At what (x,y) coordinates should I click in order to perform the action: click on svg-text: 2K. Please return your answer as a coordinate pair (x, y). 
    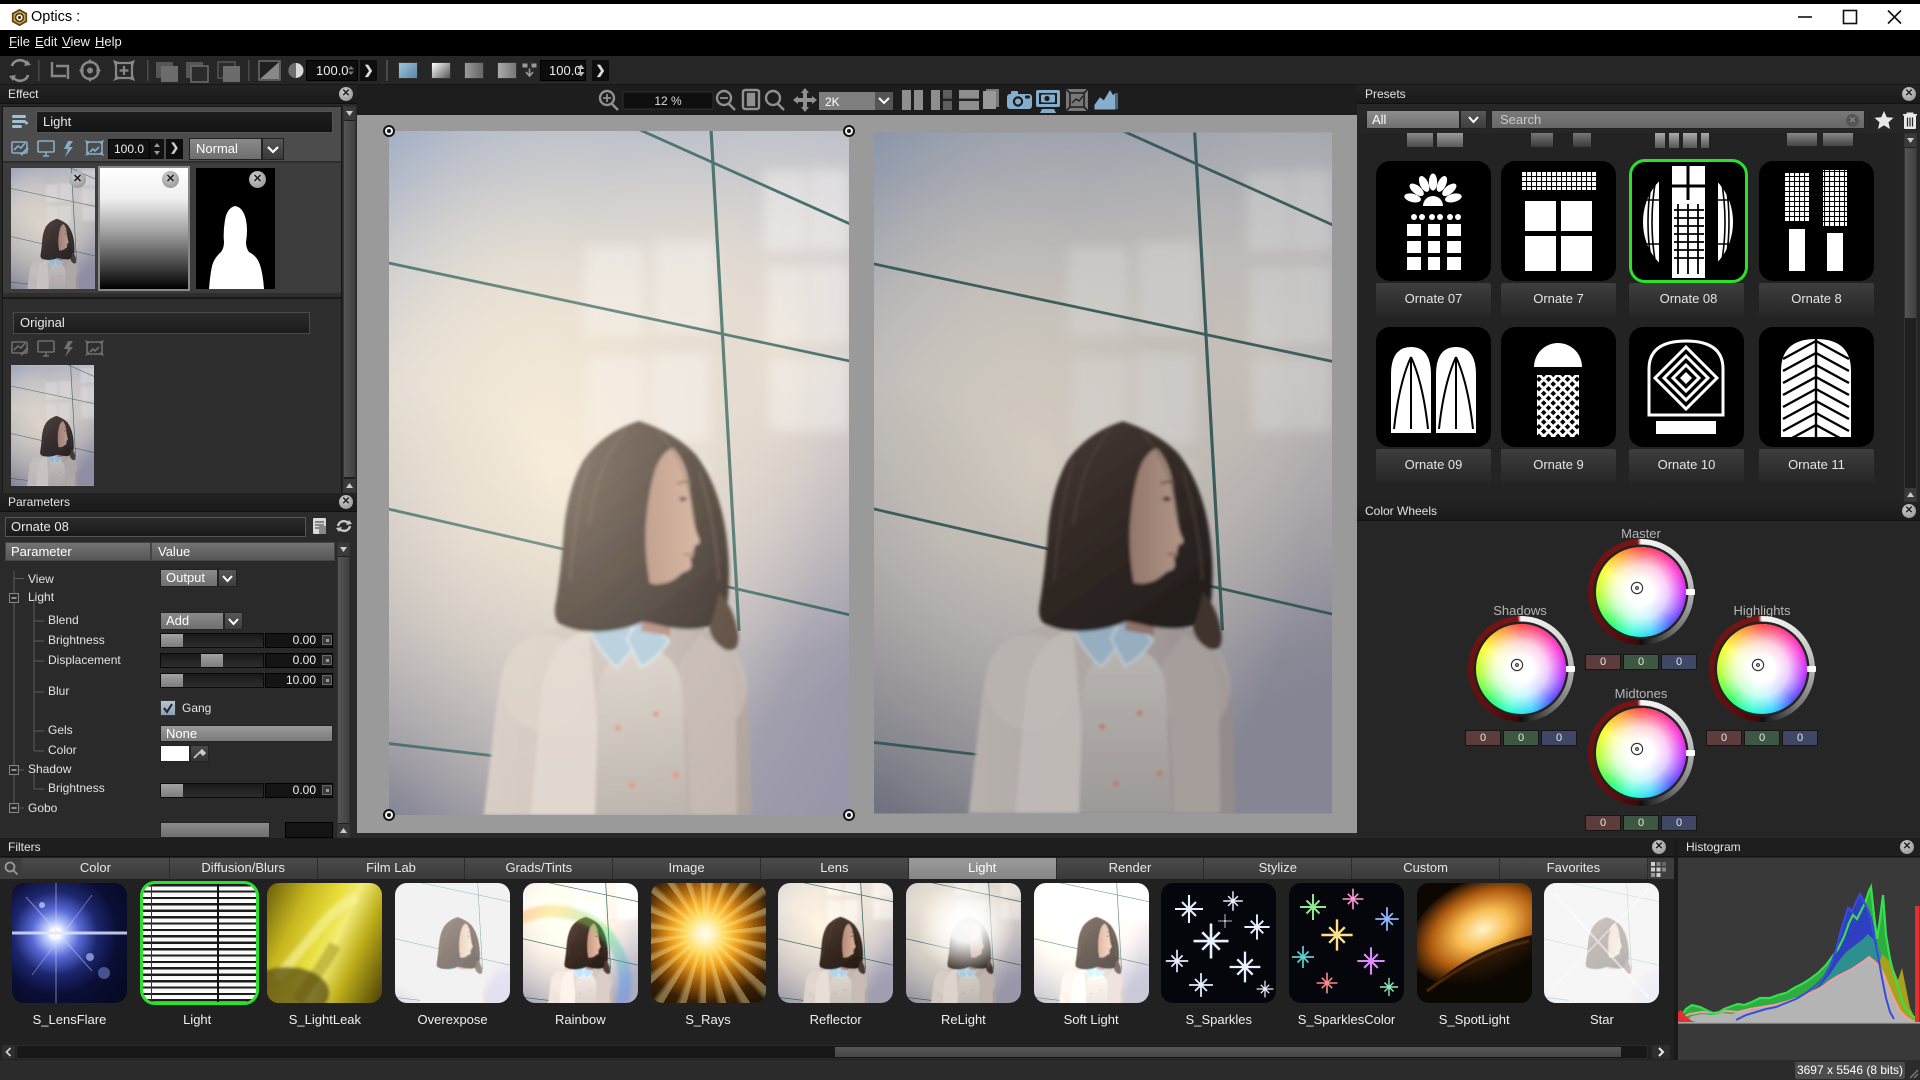
    Looking at the image, I should click on (832, 102).